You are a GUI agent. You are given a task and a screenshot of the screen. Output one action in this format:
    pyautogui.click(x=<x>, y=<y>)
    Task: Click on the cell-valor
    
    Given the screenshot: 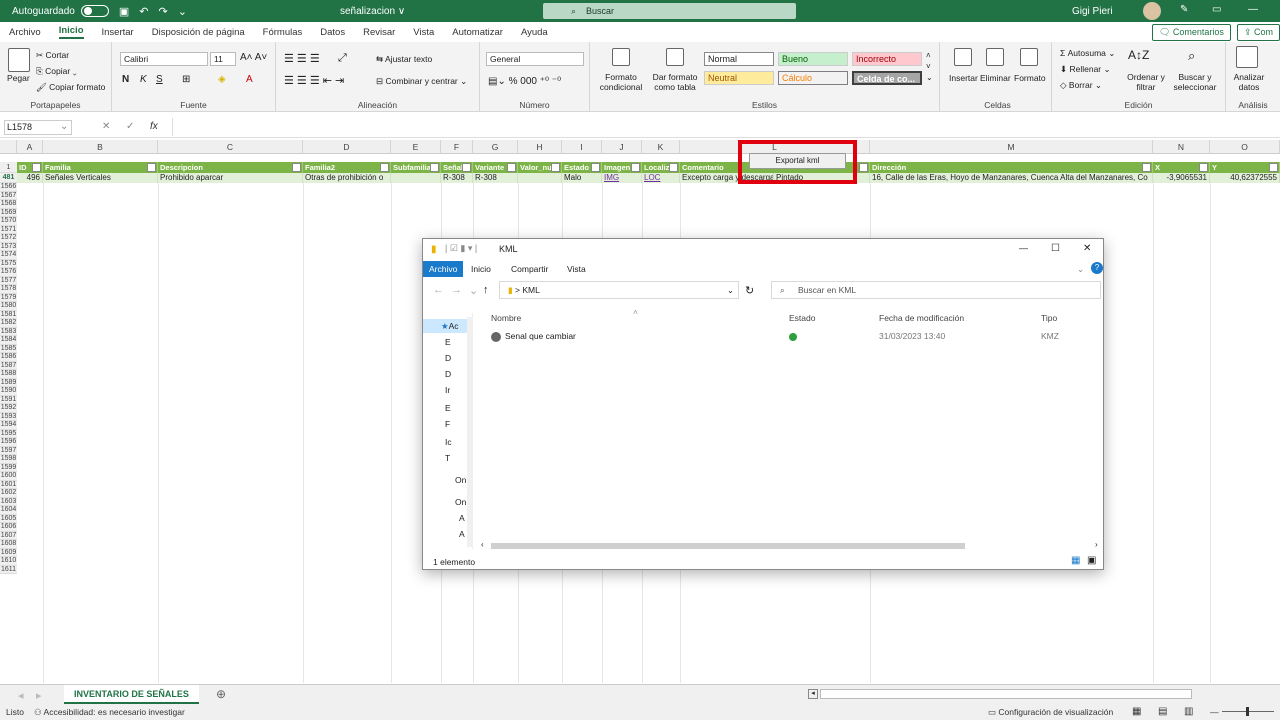 What is the action you would take?
    pyautogui.click(x=540, y=178)
    